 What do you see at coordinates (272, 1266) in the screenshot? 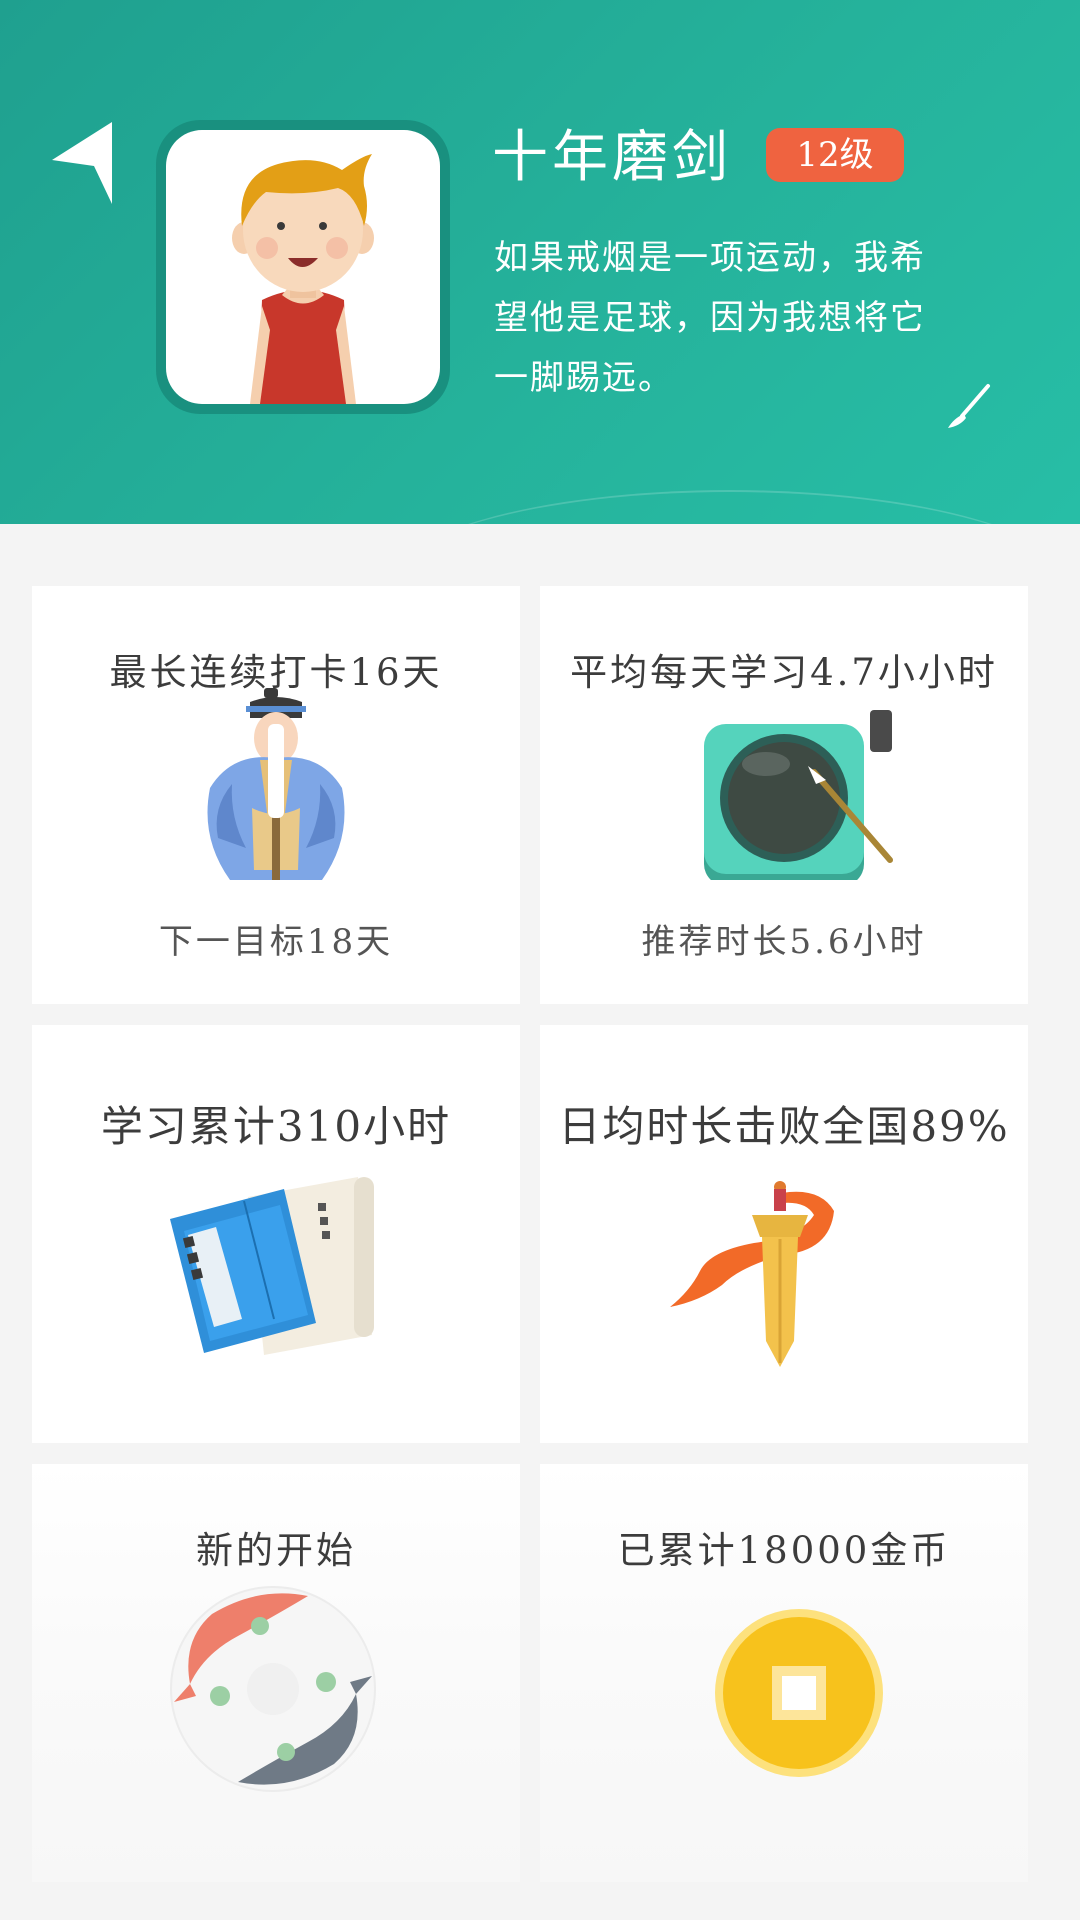
I see `book-scroll-icon` at bounding box center [272, 1266].